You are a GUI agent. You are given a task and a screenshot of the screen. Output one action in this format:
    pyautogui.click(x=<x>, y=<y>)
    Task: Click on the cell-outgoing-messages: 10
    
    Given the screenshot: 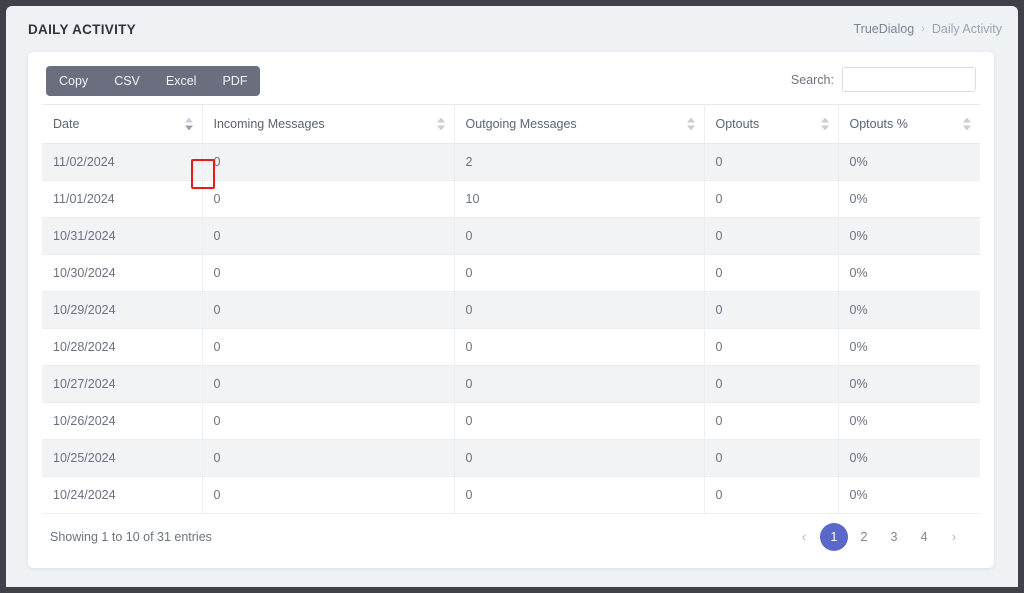 What is the action you would take?
    pyautogui.click(x=579, y=199)
    